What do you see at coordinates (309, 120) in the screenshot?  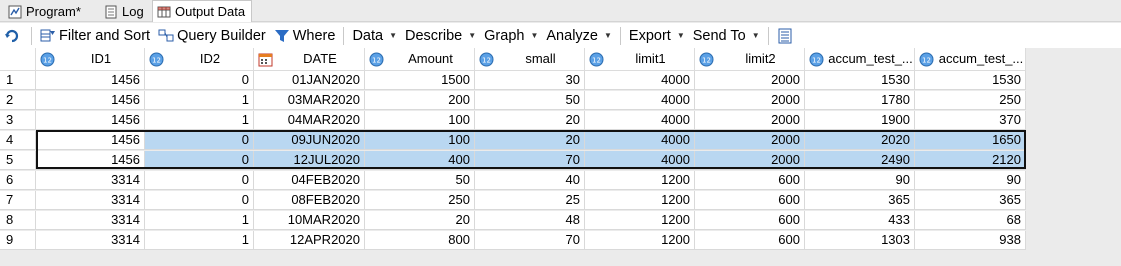 I see `table-cell: 04MAR2020` at bounding box center [309, 120].